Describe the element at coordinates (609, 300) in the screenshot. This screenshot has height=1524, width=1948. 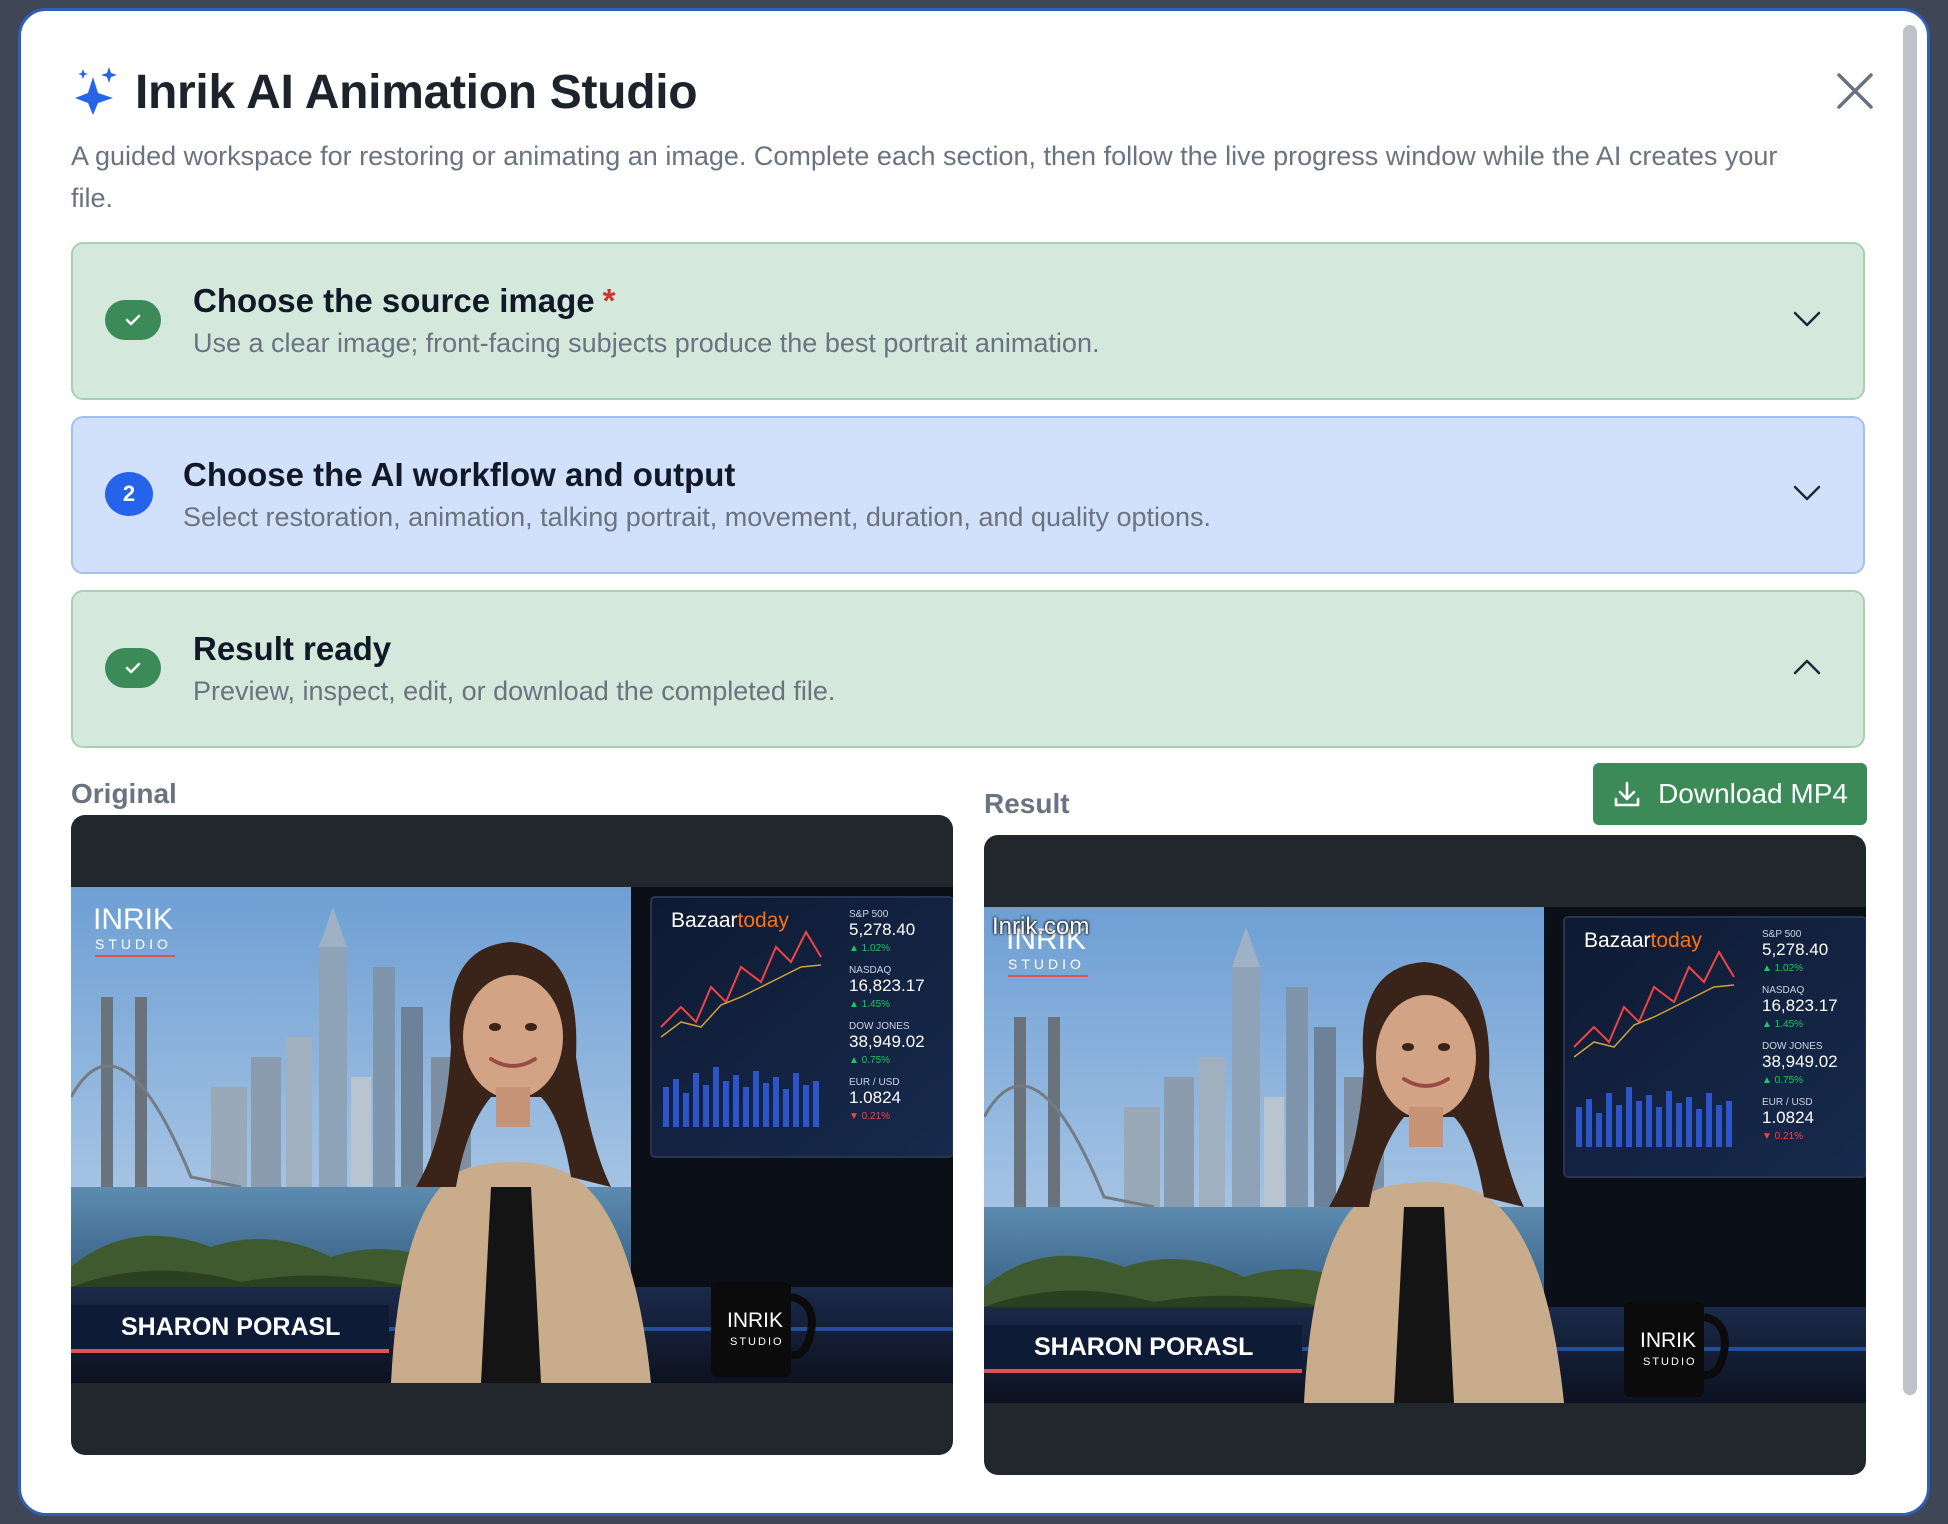
I see `required-mark: *` at that location.